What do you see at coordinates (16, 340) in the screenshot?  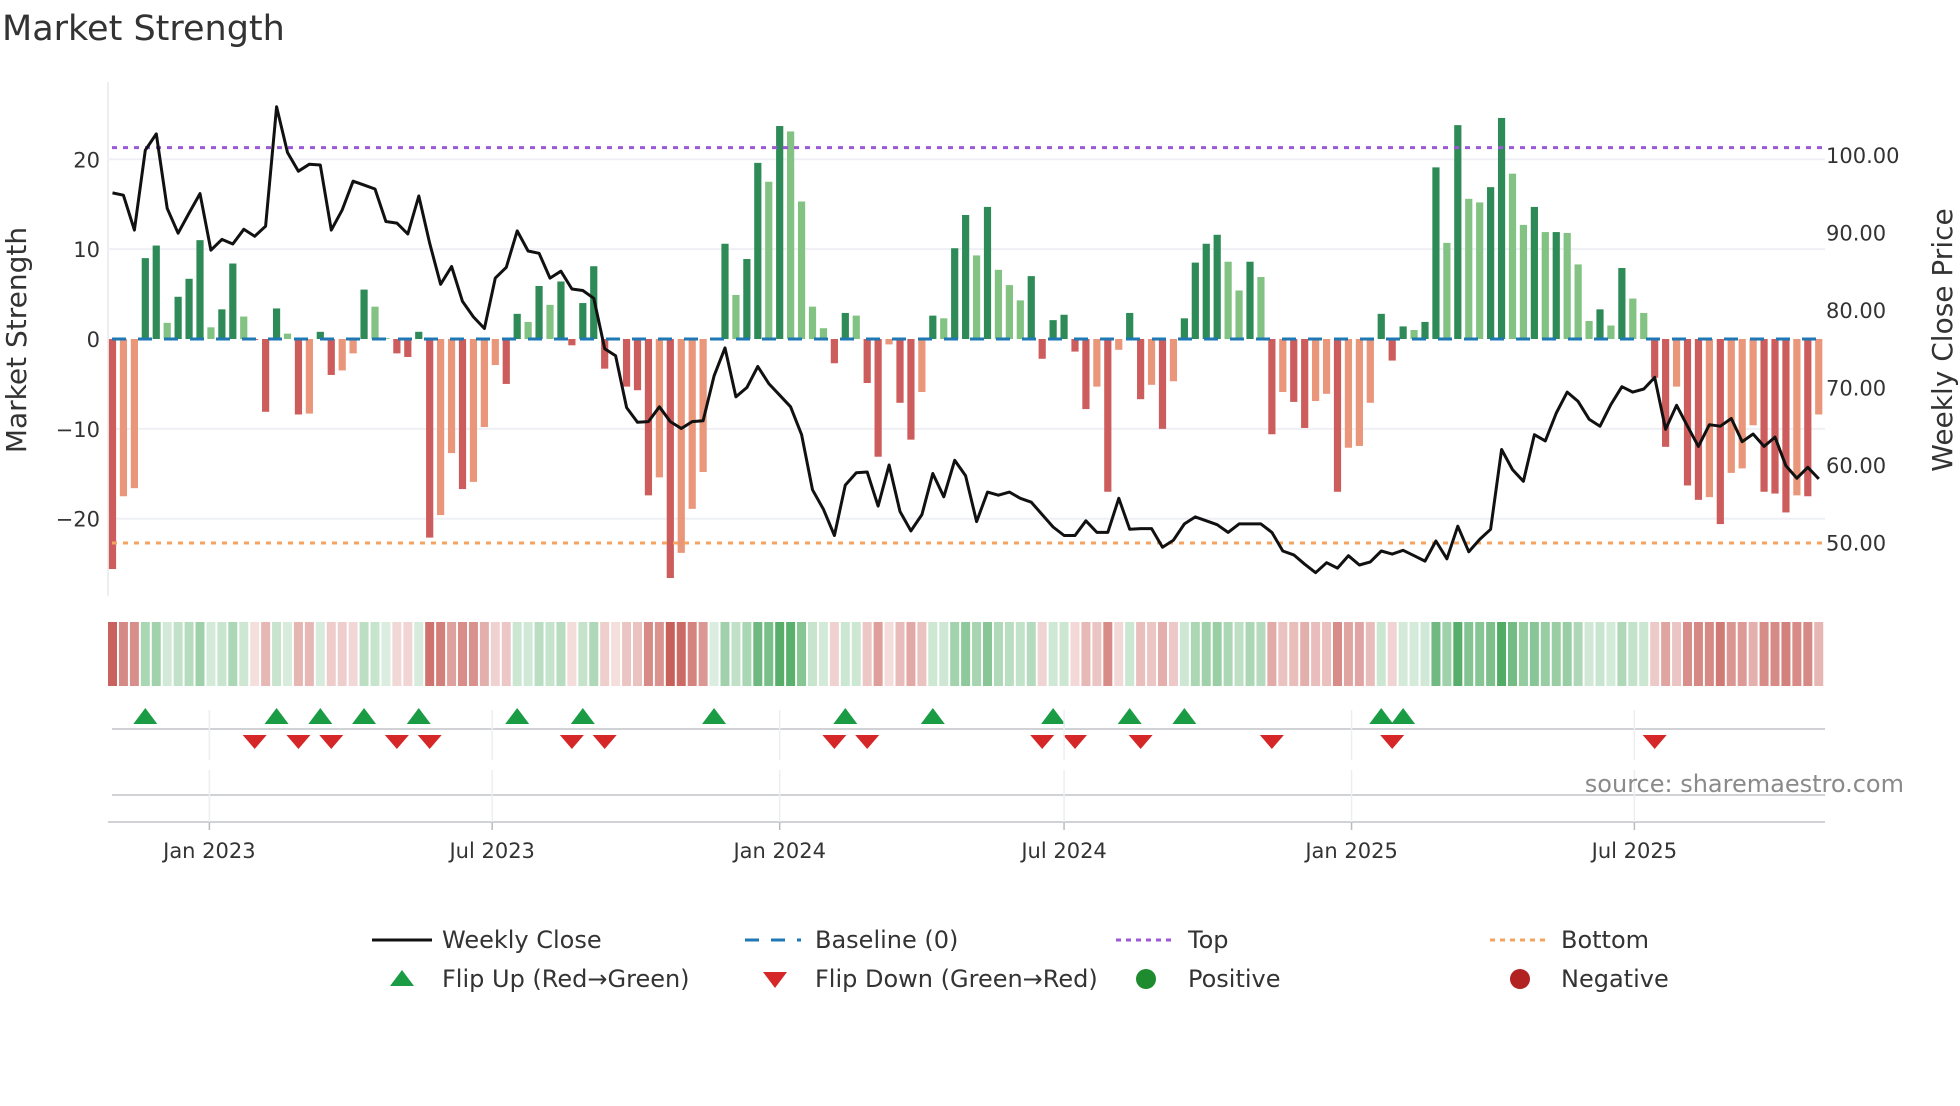 I see `left-axis-label: Market Strength` at bounding box center [16, 340].